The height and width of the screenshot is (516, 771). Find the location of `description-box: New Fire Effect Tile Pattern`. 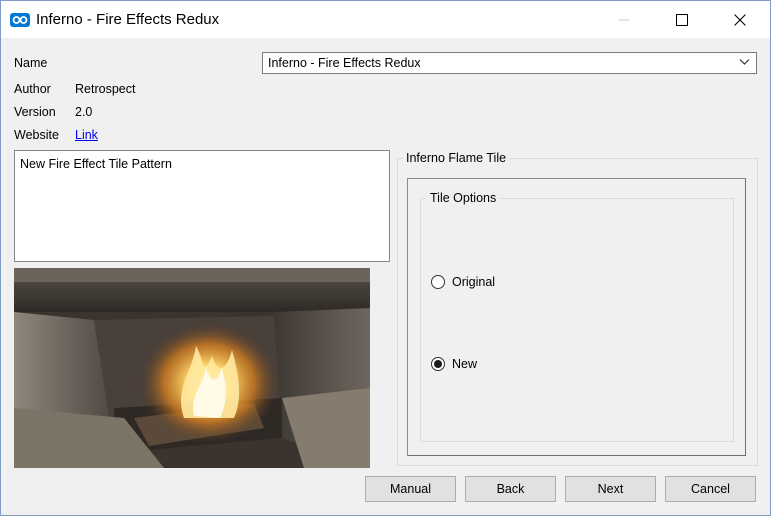

description-box: New Fire Effect Tile Pattern is located at coordinates (202, 206).